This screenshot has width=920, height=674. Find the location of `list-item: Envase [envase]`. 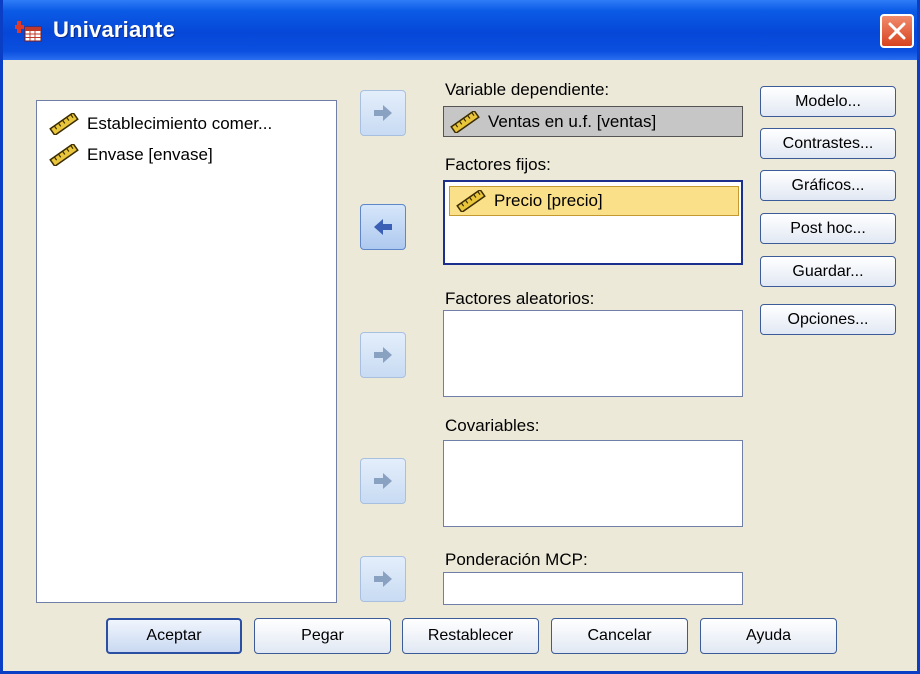

list-item: Envase [envase] is located at coordinates (131, 155).